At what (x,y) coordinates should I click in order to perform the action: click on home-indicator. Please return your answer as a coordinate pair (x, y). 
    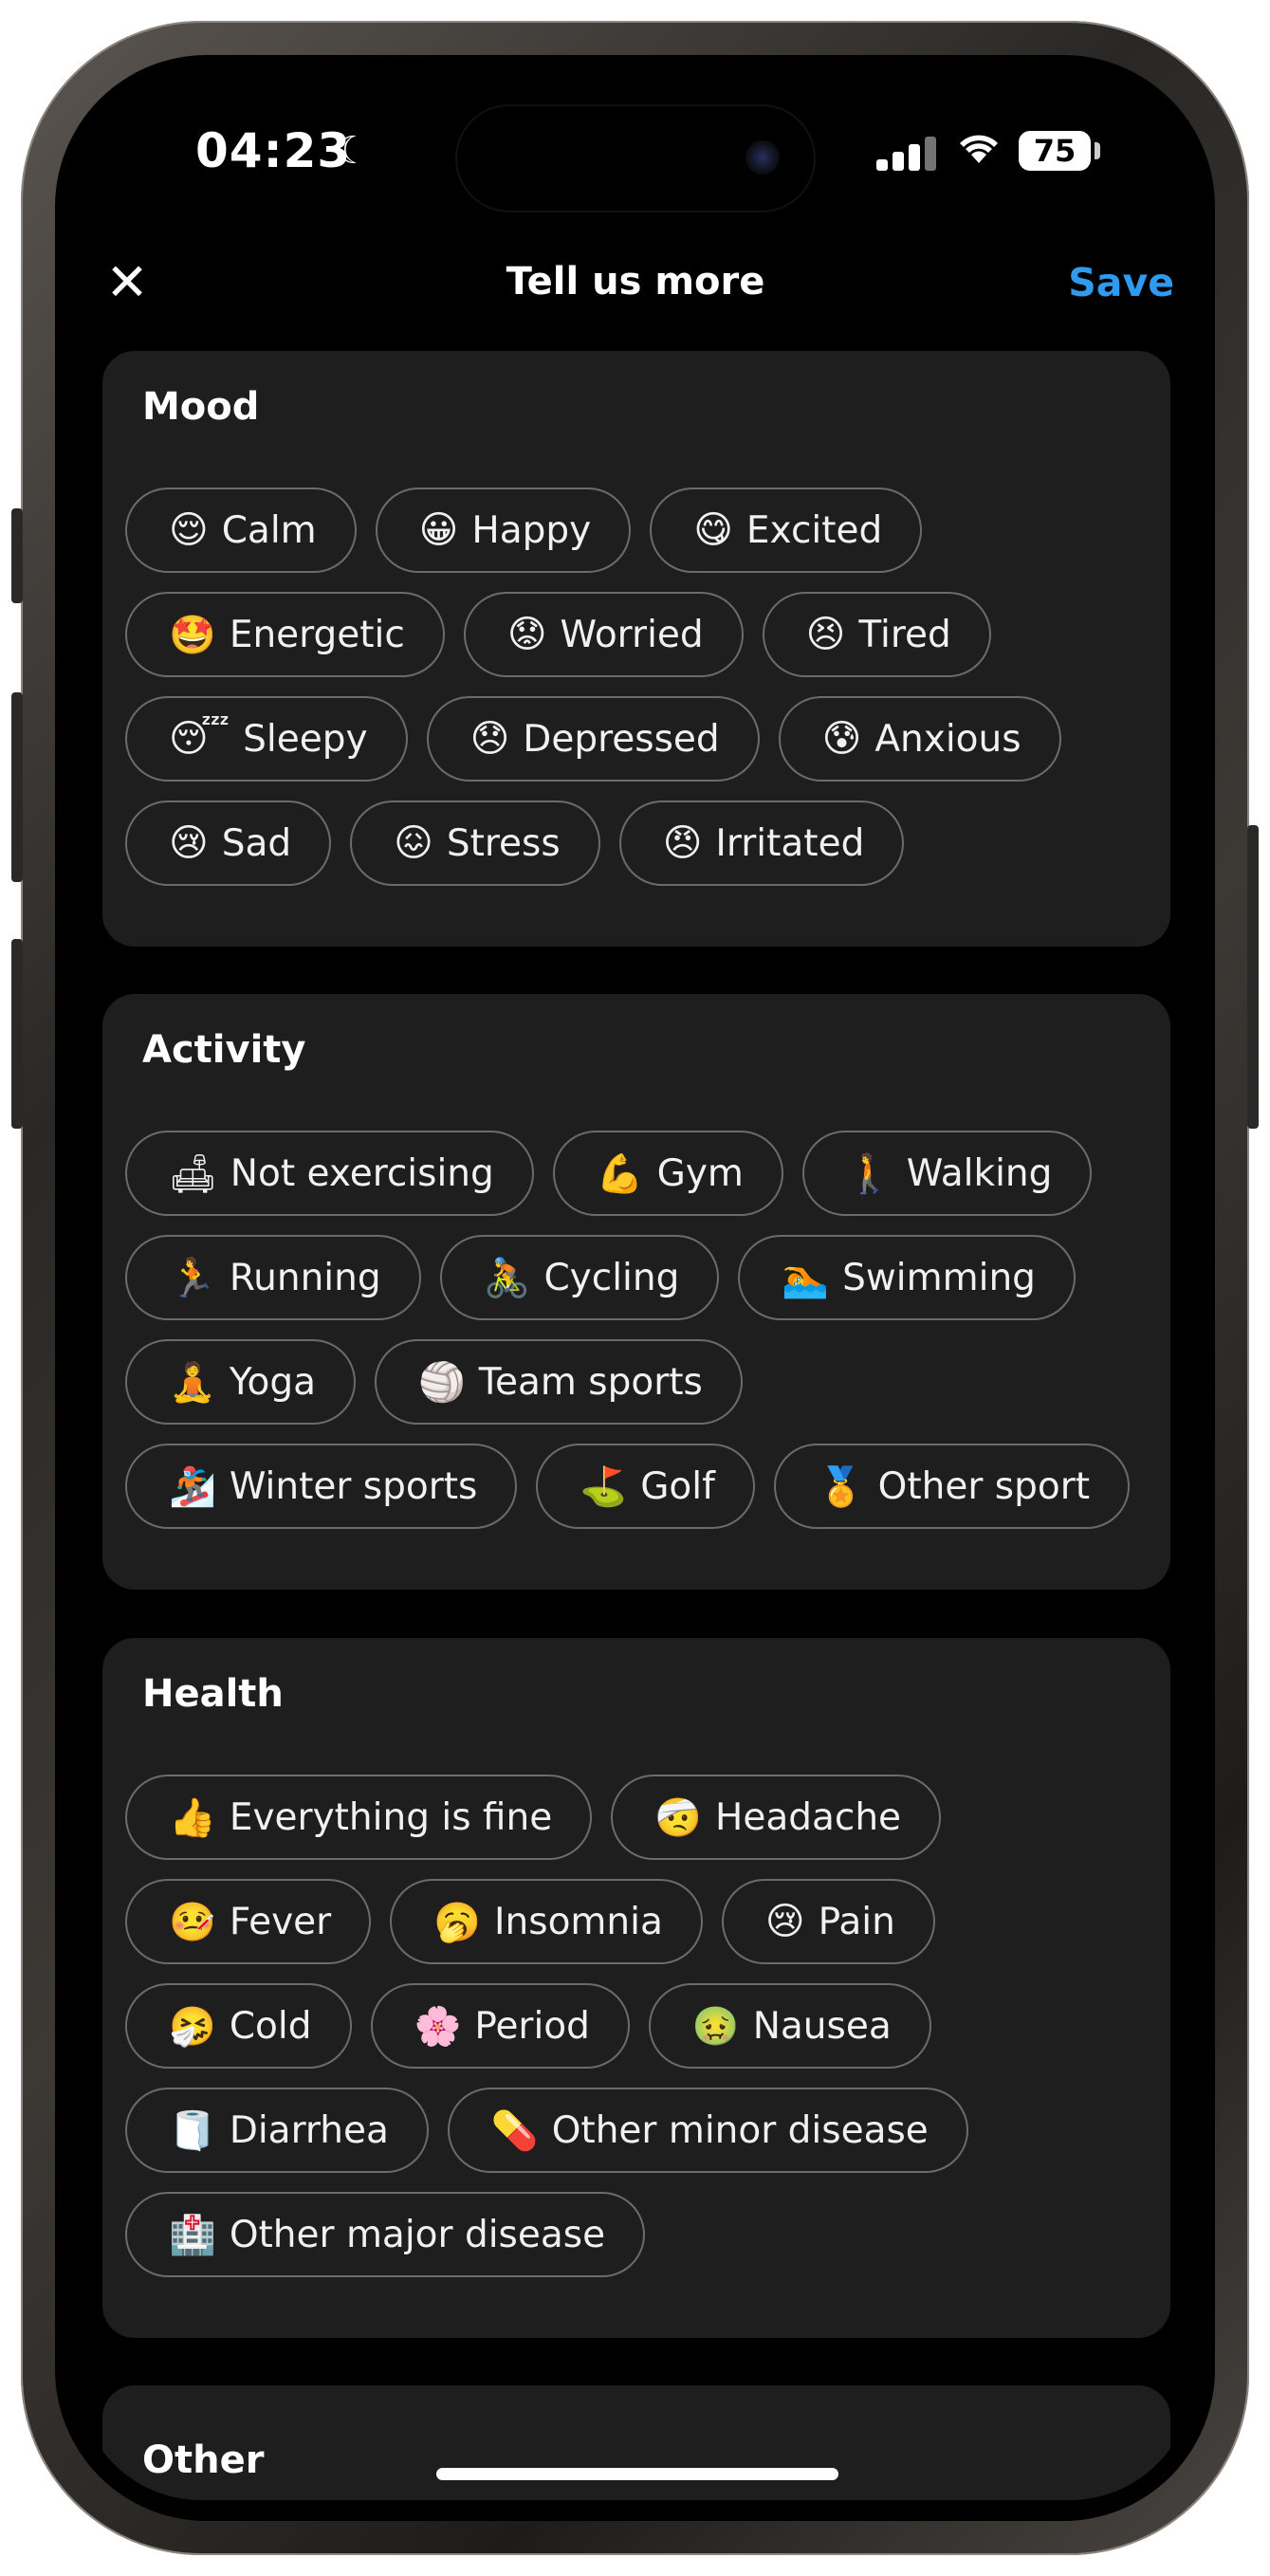
    Looking at the image, I should click on (637, 2474).